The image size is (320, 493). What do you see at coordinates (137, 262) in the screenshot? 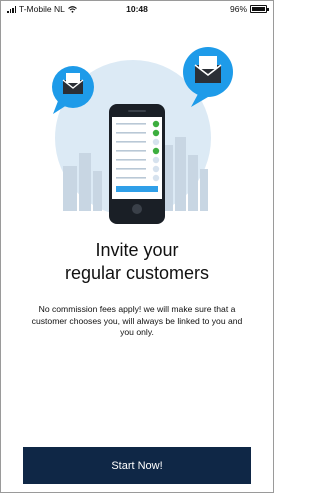
I see `headline: Invite your regular customers` at bounding box center [137, 262].